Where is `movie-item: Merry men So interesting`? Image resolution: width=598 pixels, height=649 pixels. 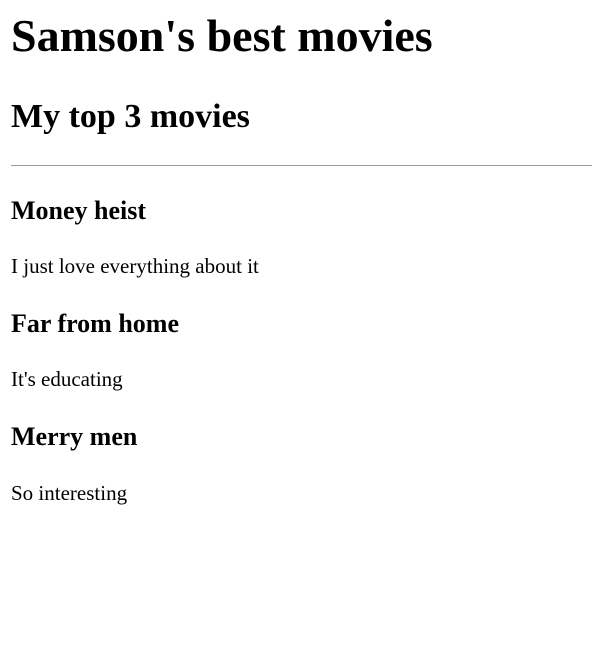 movie-item: Merry men So interesting is located at coordinates (299, 464).